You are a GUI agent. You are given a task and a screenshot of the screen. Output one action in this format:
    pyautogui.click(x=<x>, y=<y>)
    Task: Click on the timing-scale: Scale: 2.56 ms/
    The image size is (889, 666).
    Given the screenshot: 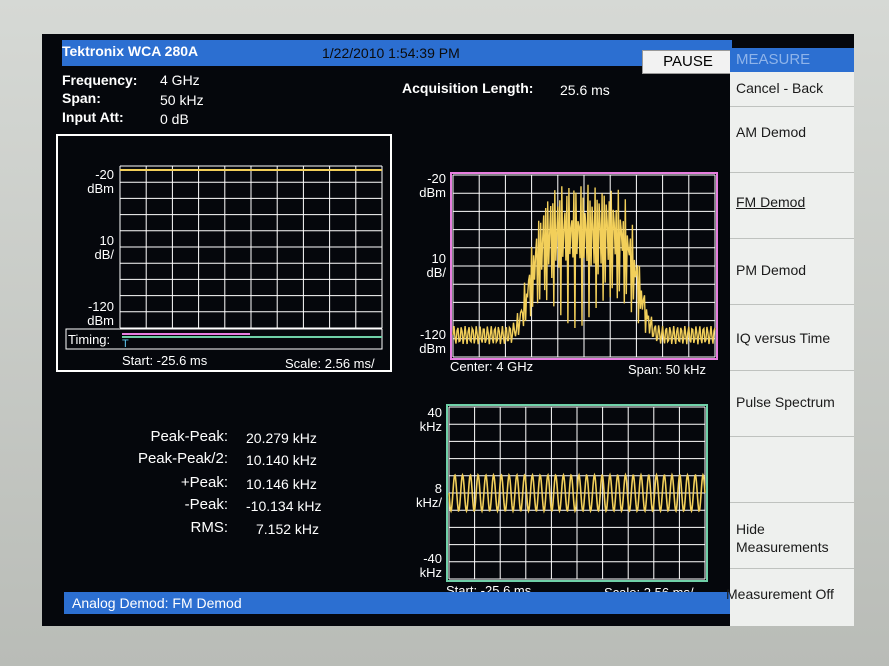 What is the action you would take?
    pyautogui.click(x=330, y=363)
    